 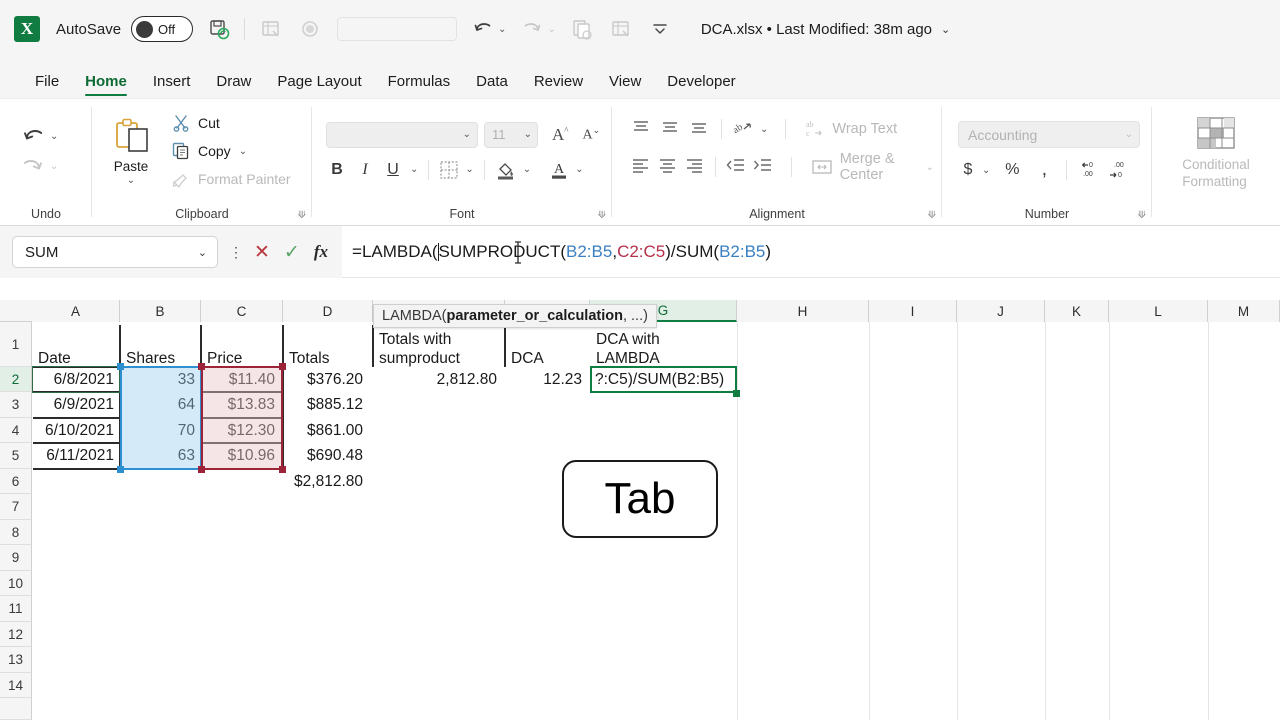 What do you see at coordinates (558, 85) in the screenshot?
I see `tab-review: Review` at bounding box center [558, 85].